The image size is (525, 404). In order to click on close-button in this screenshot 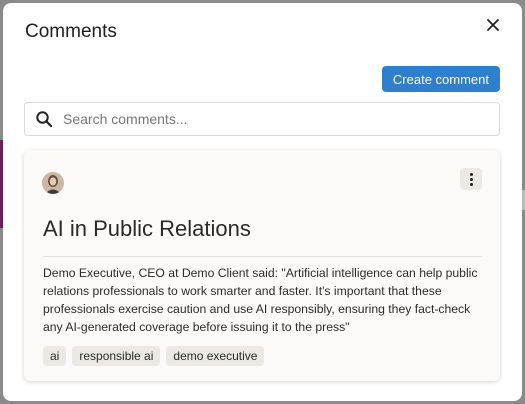, I will do `click(493, 26)`.